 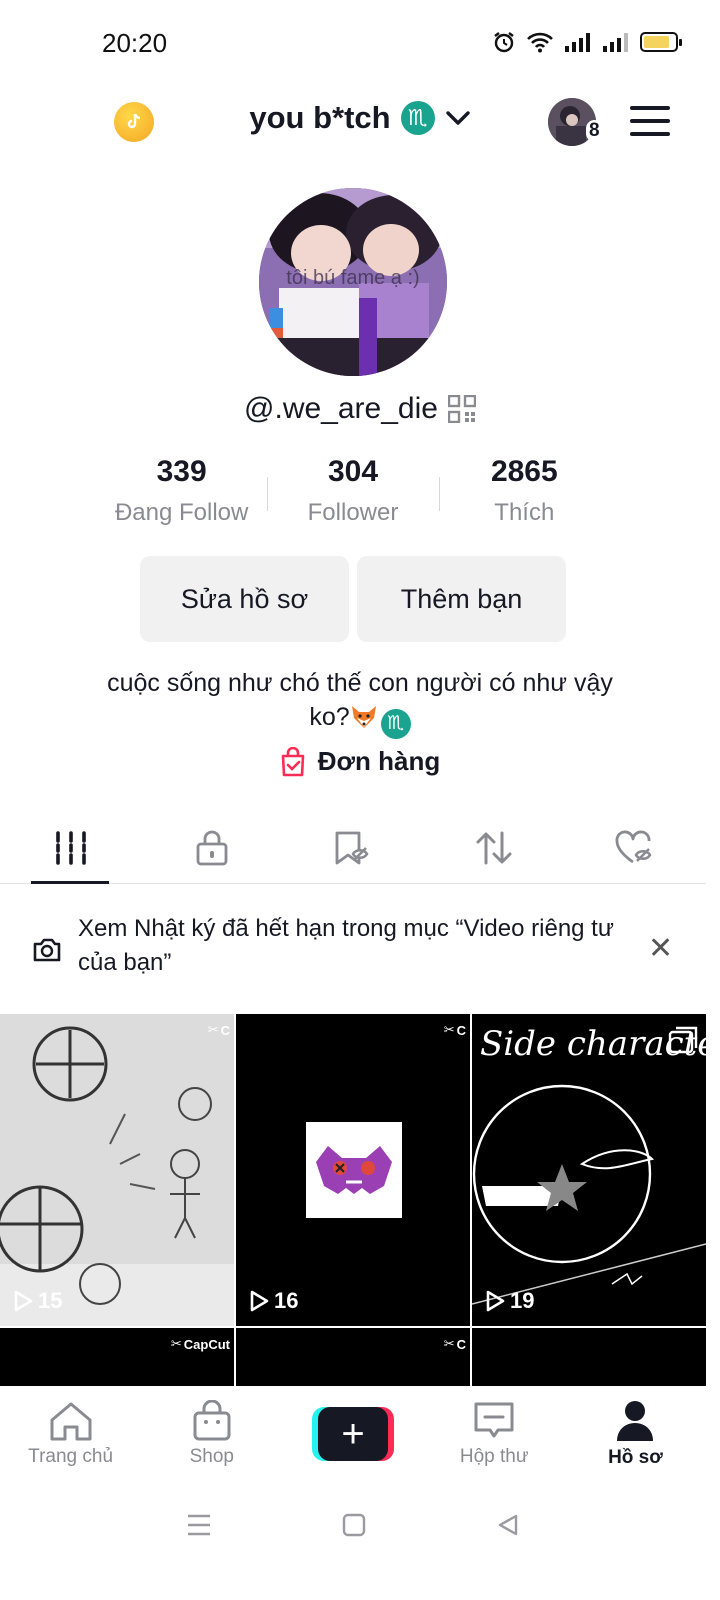 I want to click on bio-zodiac-emoji: ♏, so click(x=395, y=724).